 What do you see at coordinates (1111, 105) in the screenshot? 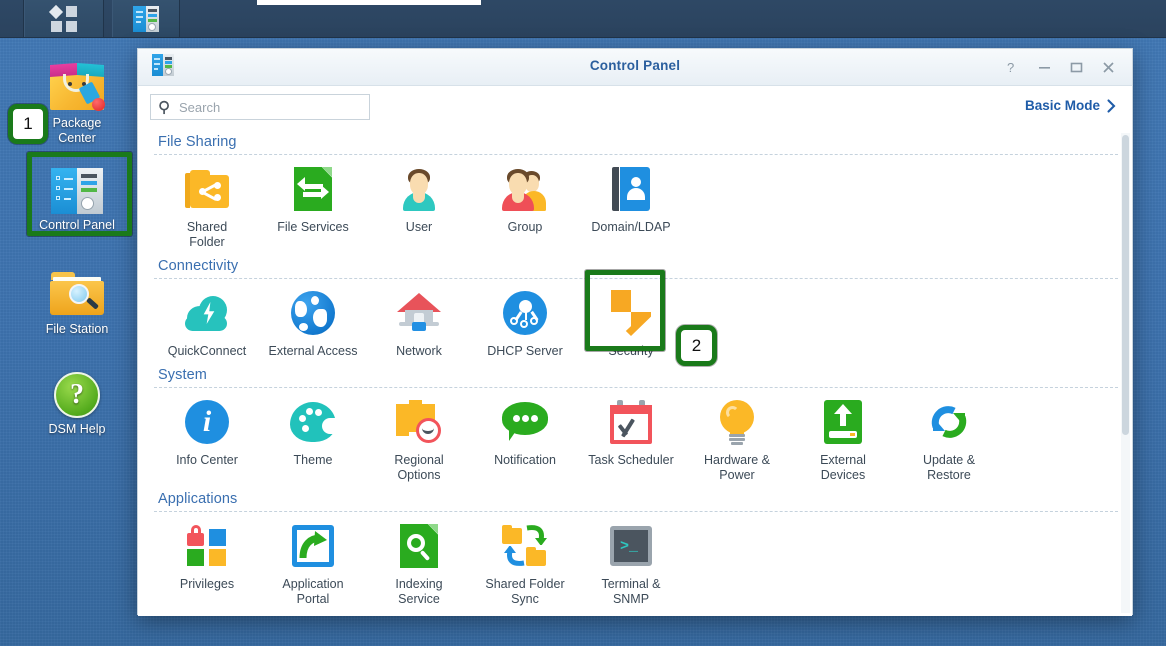
I see `chevron-right-icon` at bounding box center [1111, 105].